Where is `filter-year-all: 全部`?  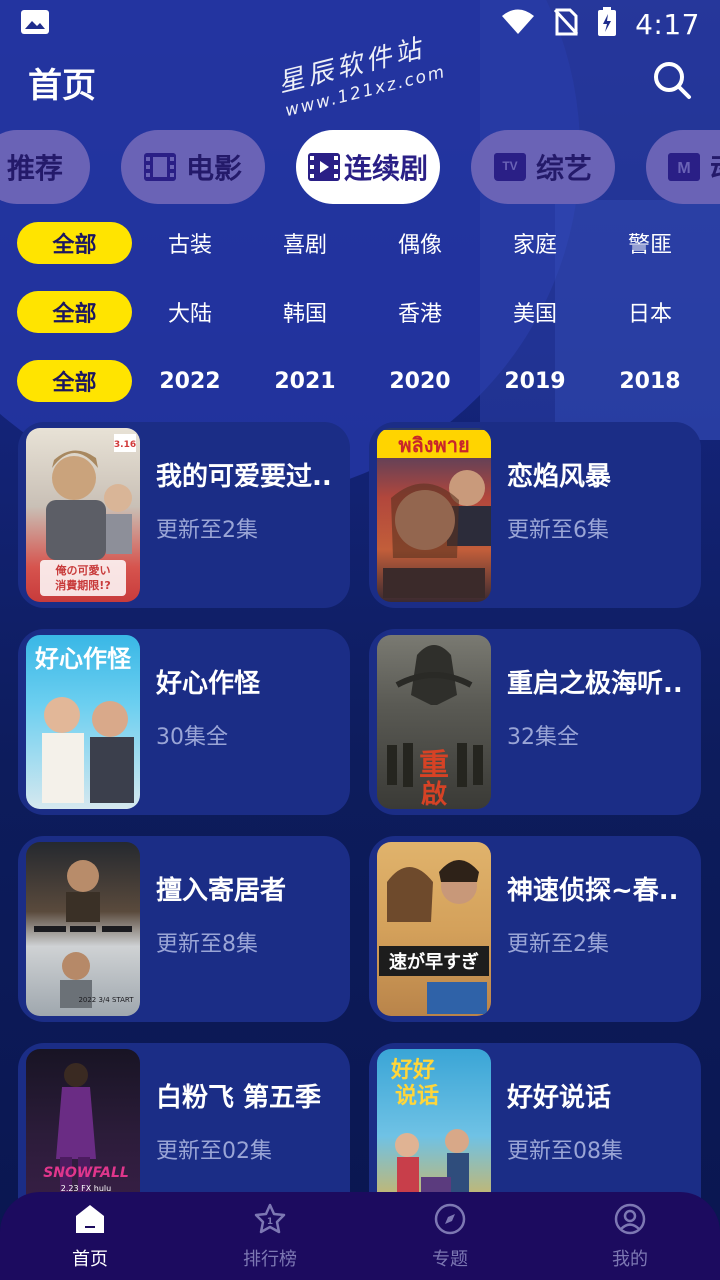 filter-year-all: 全部 is located at coordinates (74, 381).